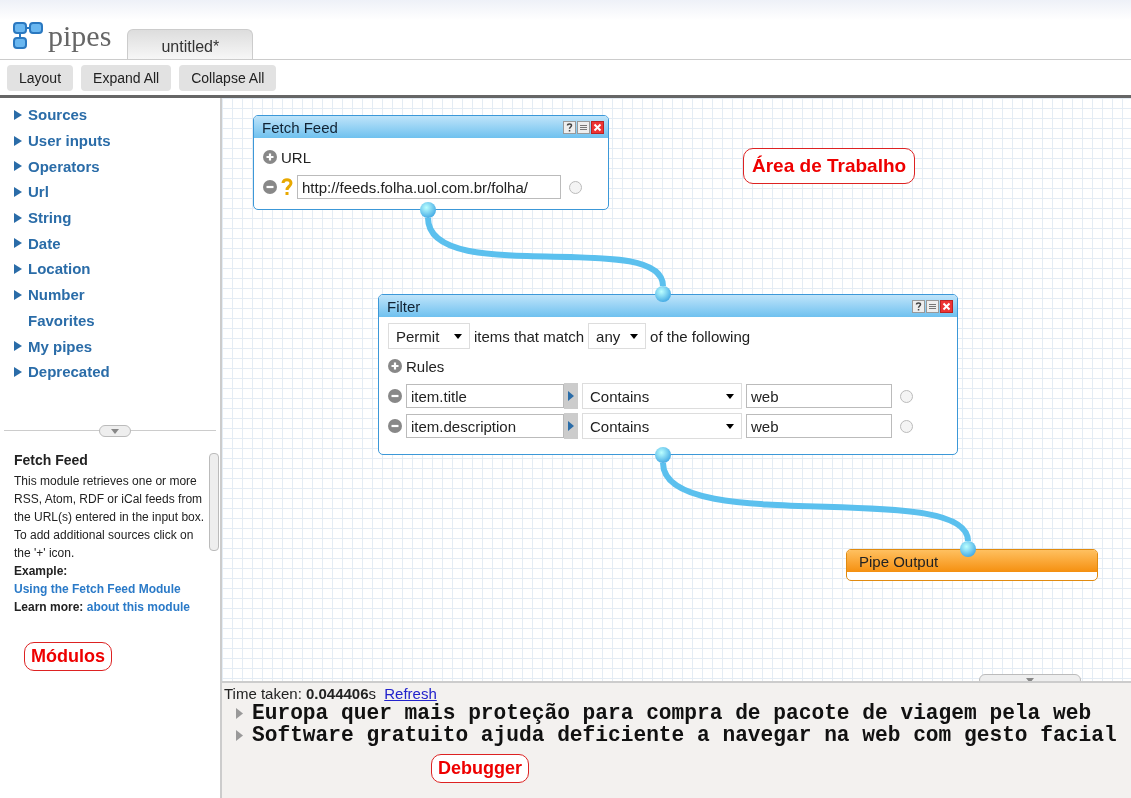 The image size is (1131, 798). What do you see at coordinates (300, 693) in the screenshot?
I see `time-label: Time taken: 0.044406s` at bounding box center [300, 693].